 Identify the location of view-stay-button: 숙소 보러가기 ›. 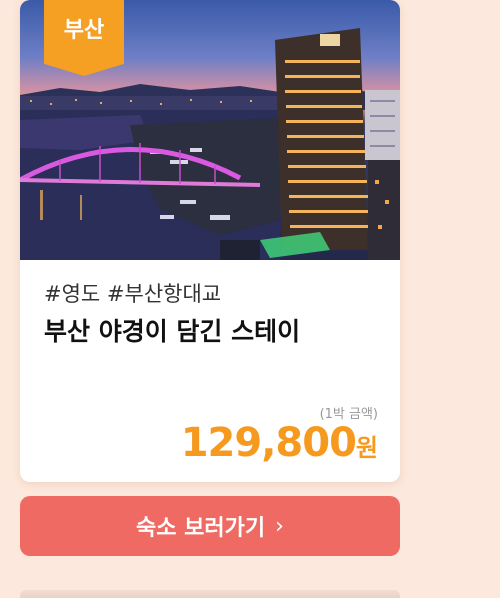
(210, 526).